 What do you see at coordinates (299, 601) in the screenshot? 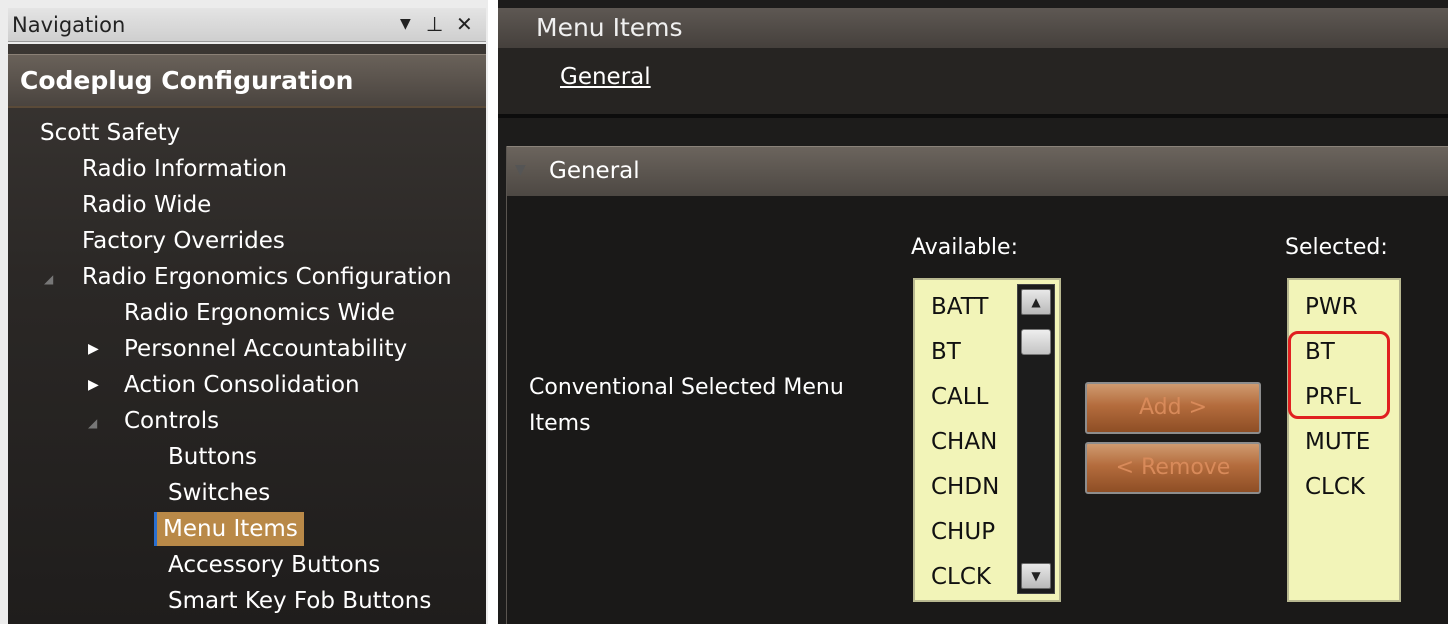
I see `tree-item-smart-key-fob-buttons: Smart Key Fob Buttons` at bounding box center [299, 601].